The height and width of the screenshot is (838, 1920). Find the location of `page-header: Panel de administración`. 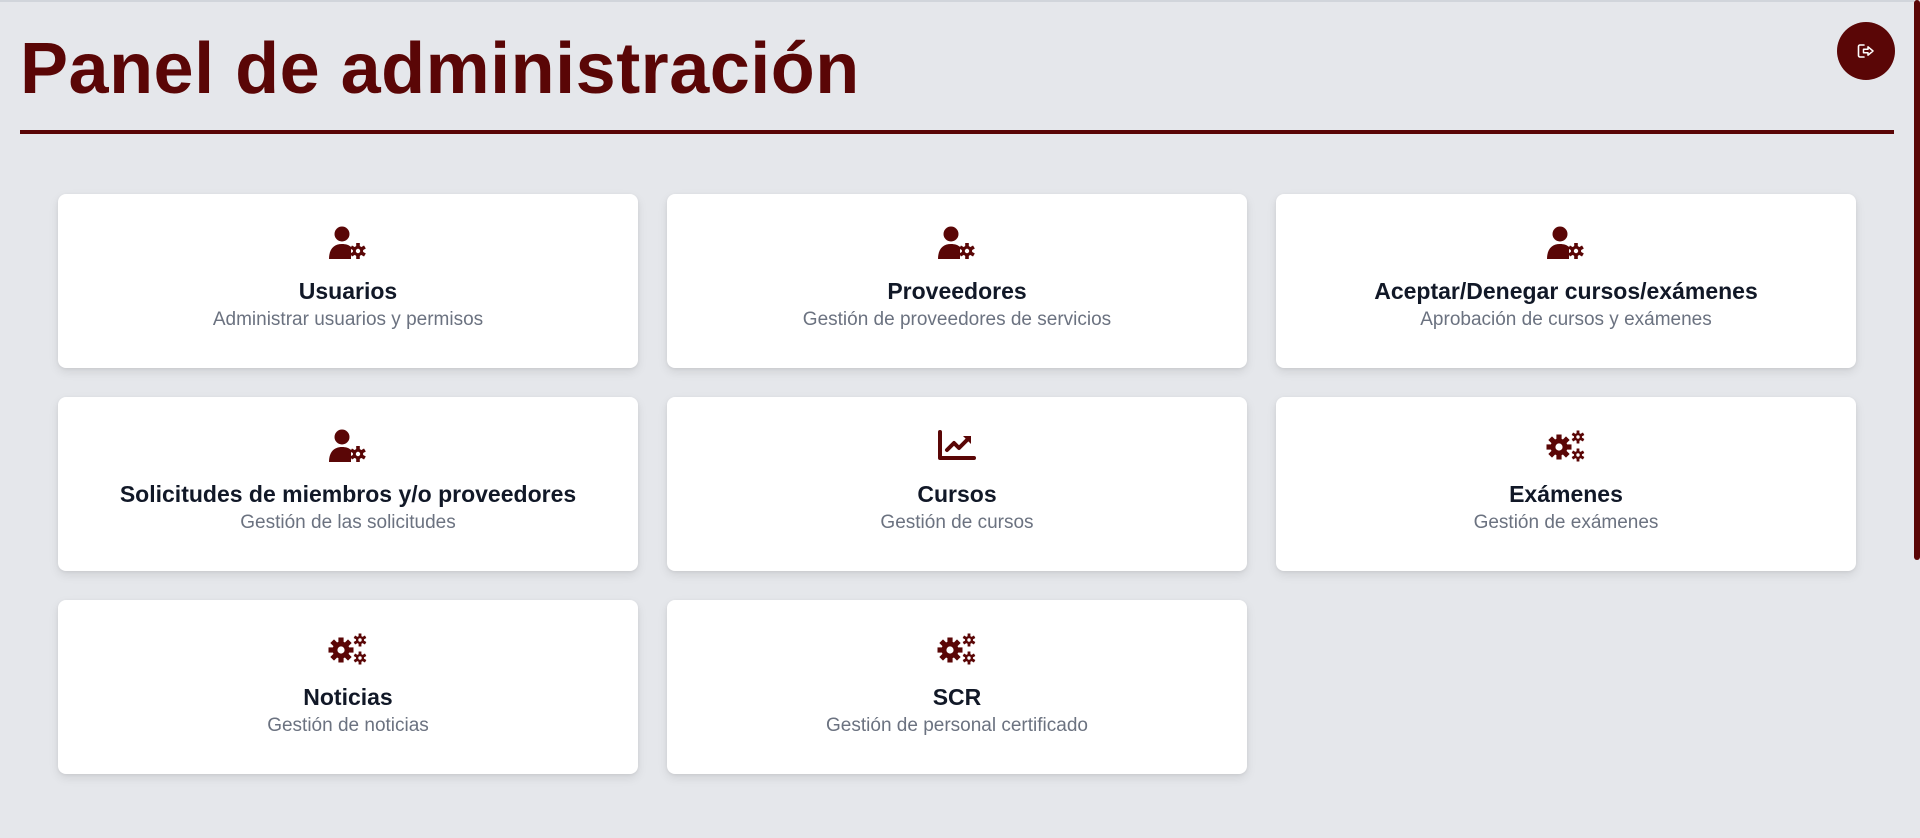

page-header: Panel de administración is located at coordinates (958, 80).